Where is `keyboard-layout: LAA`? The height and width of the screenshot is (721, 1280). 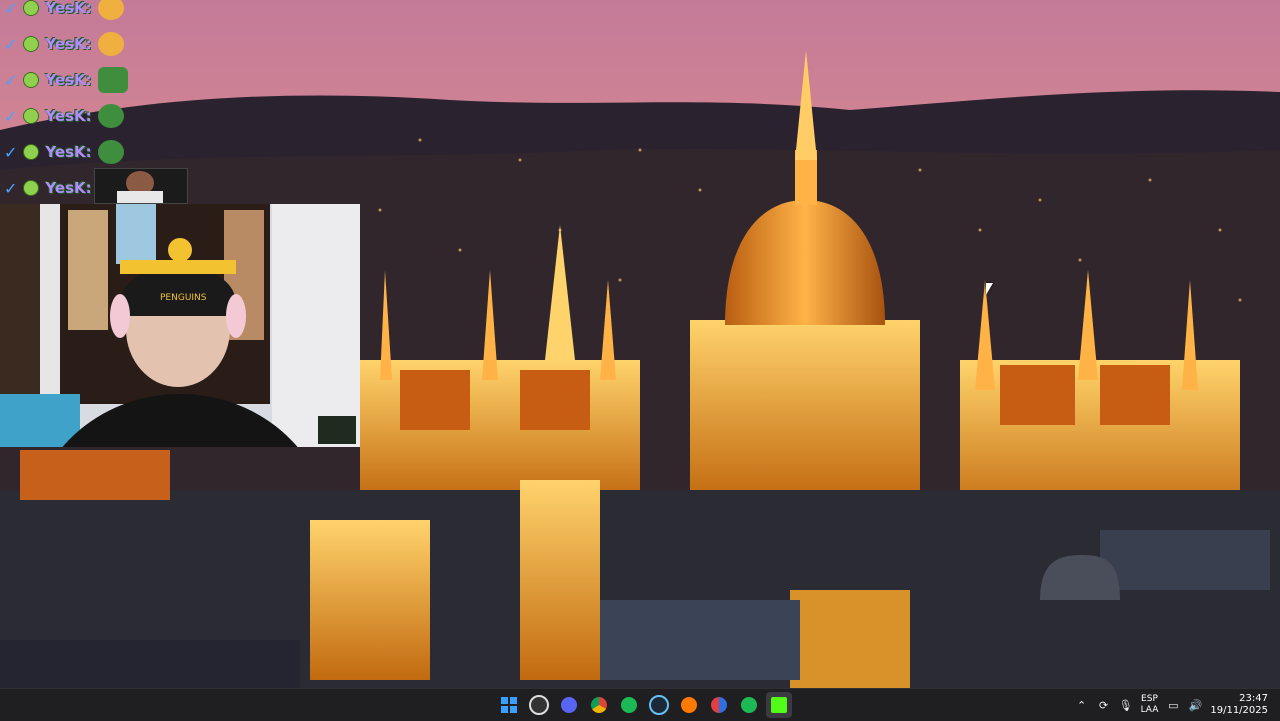 keyboard-layout: LAA is located at coordinates (1149, 710).